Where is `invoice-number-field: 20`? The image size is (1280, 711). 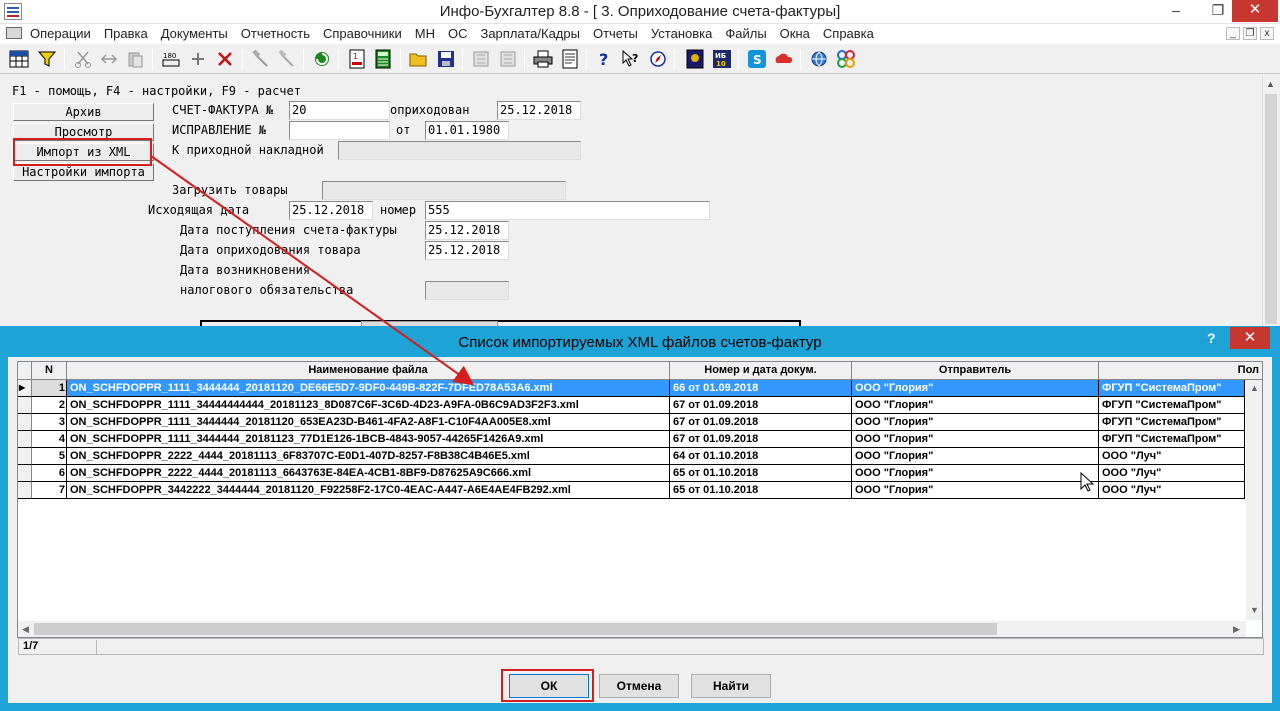 invoice-number-field: 20 is located at coordinates (339, 110).